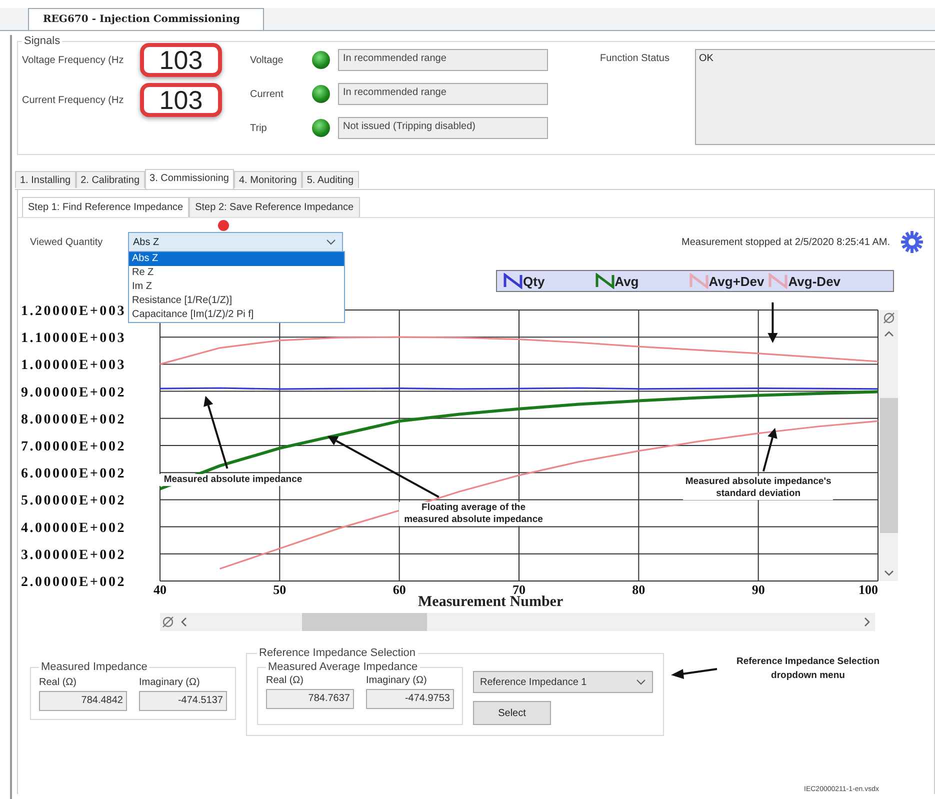 This screenshot has width=935, height=799. Describe the element at coordinates (72, 474) in the screenshot. I see `y-tick-label: 6.00000E+002` at that location.